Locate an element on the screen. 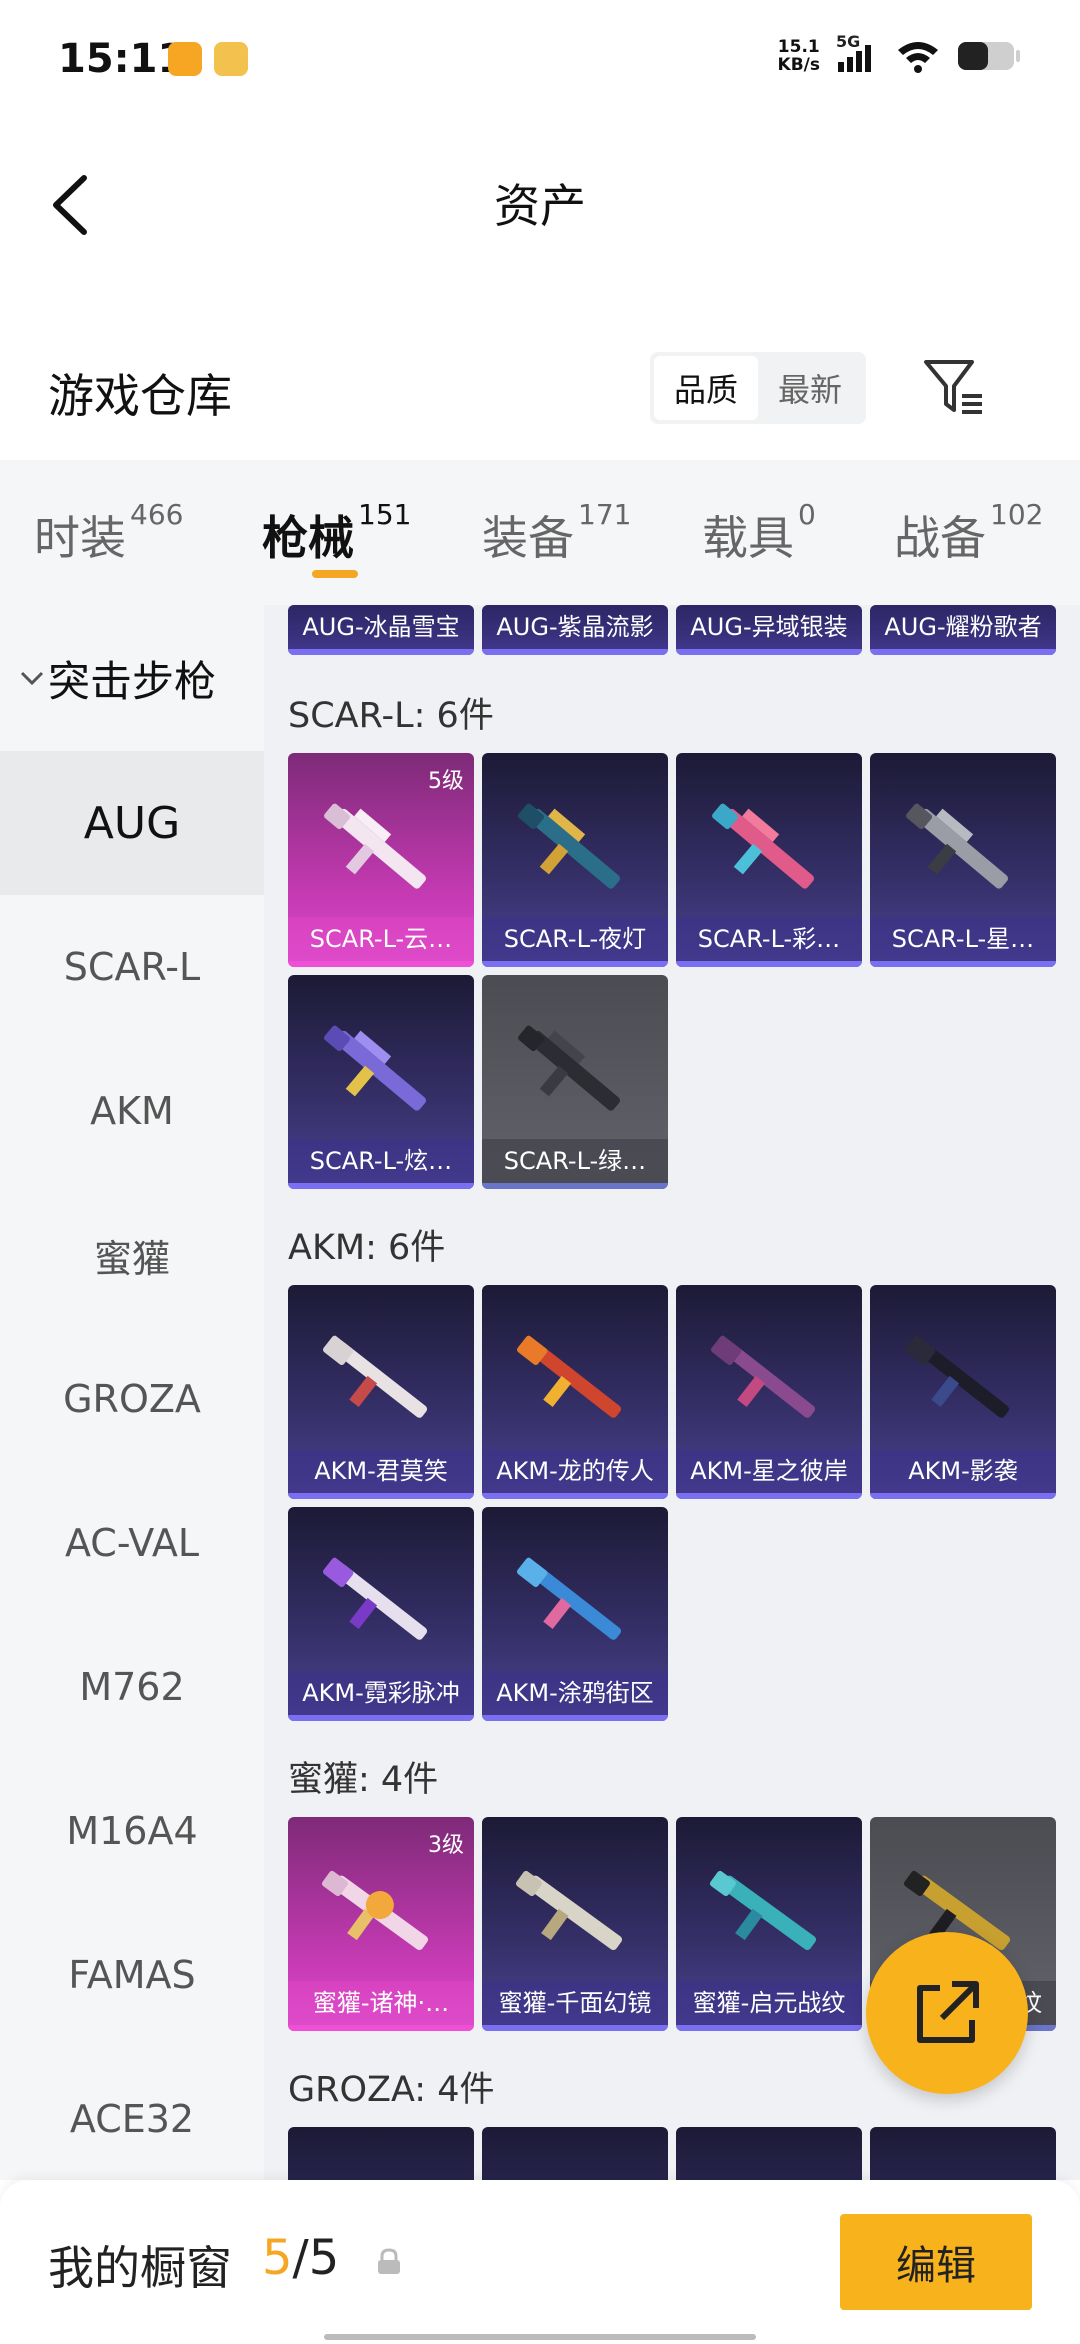  skin-card: AUG-耀粉歌者 is located at coordinates (963, 630).